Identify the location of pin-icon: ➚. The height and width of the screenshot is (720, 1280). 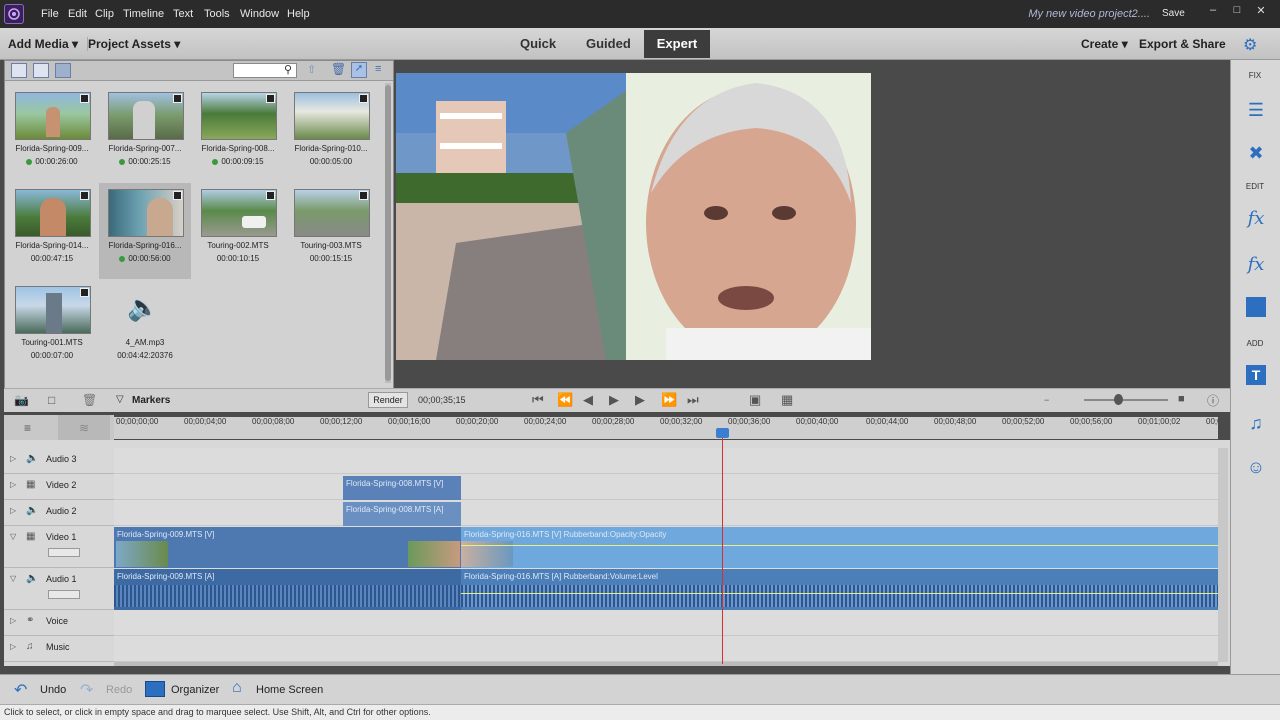
(359, 70).